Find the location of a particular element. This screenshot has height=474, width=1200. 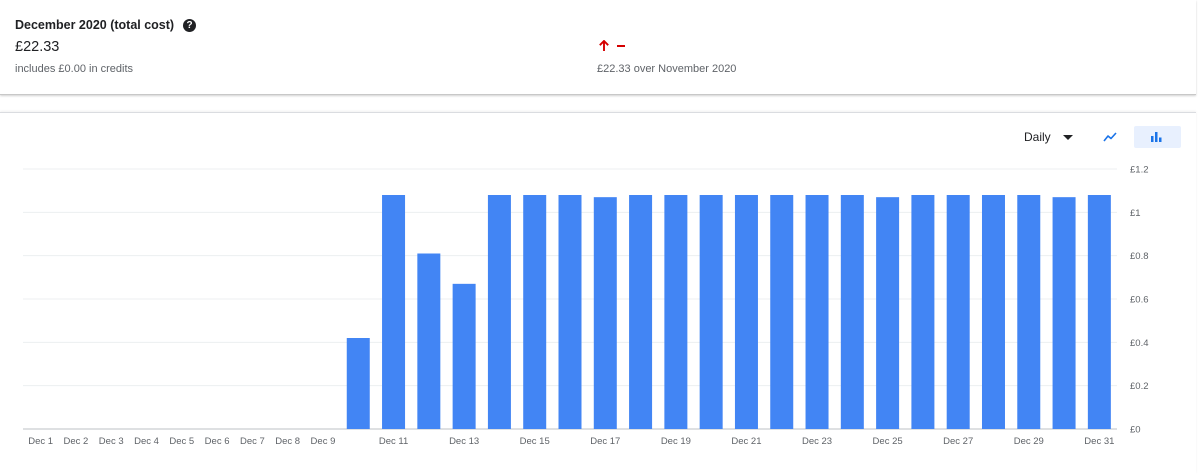

x-tick-label: Dec 17 is located at coordinates (605, 441).